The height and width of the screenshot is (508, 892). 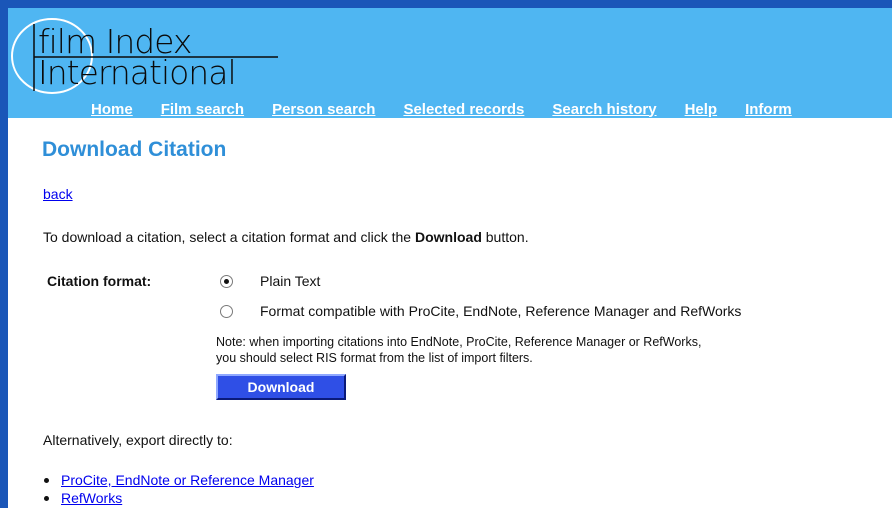 I want to click on export-heading: Alternatively, export directly to:, so click(x=138, y=440).